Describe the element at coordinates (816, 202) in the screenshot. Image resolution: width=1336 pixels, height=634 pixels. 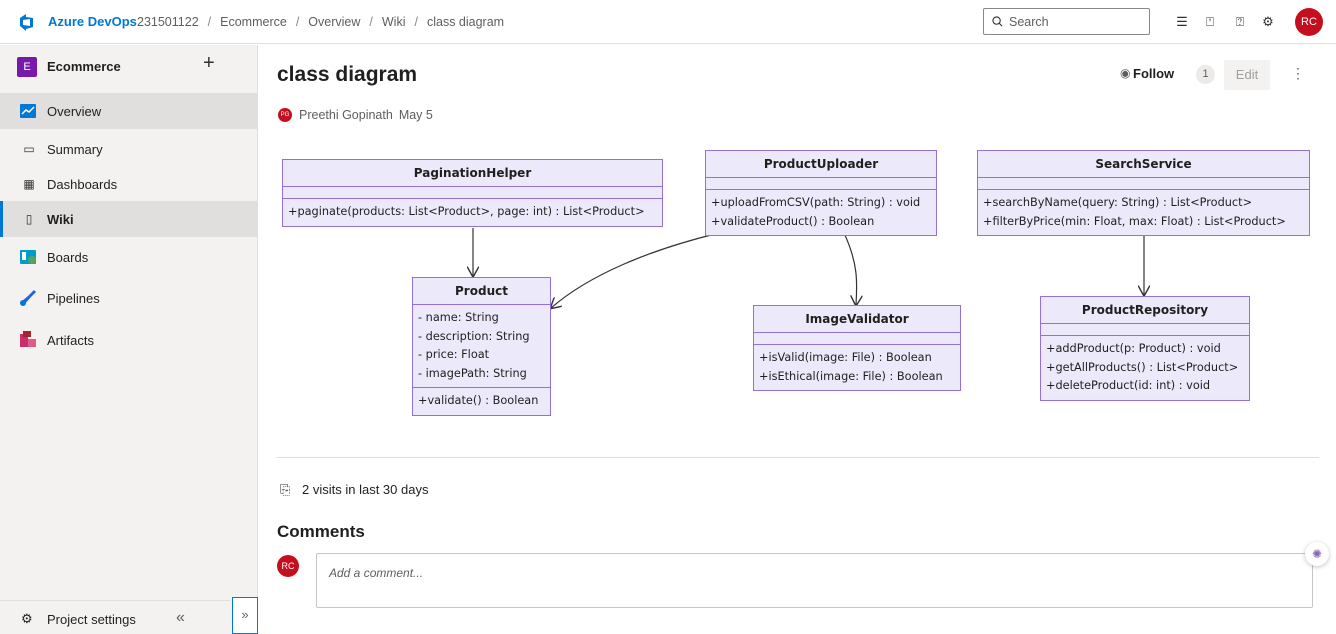
I see `class-method: +uploadFromCSV(path: String) : void` at that location.